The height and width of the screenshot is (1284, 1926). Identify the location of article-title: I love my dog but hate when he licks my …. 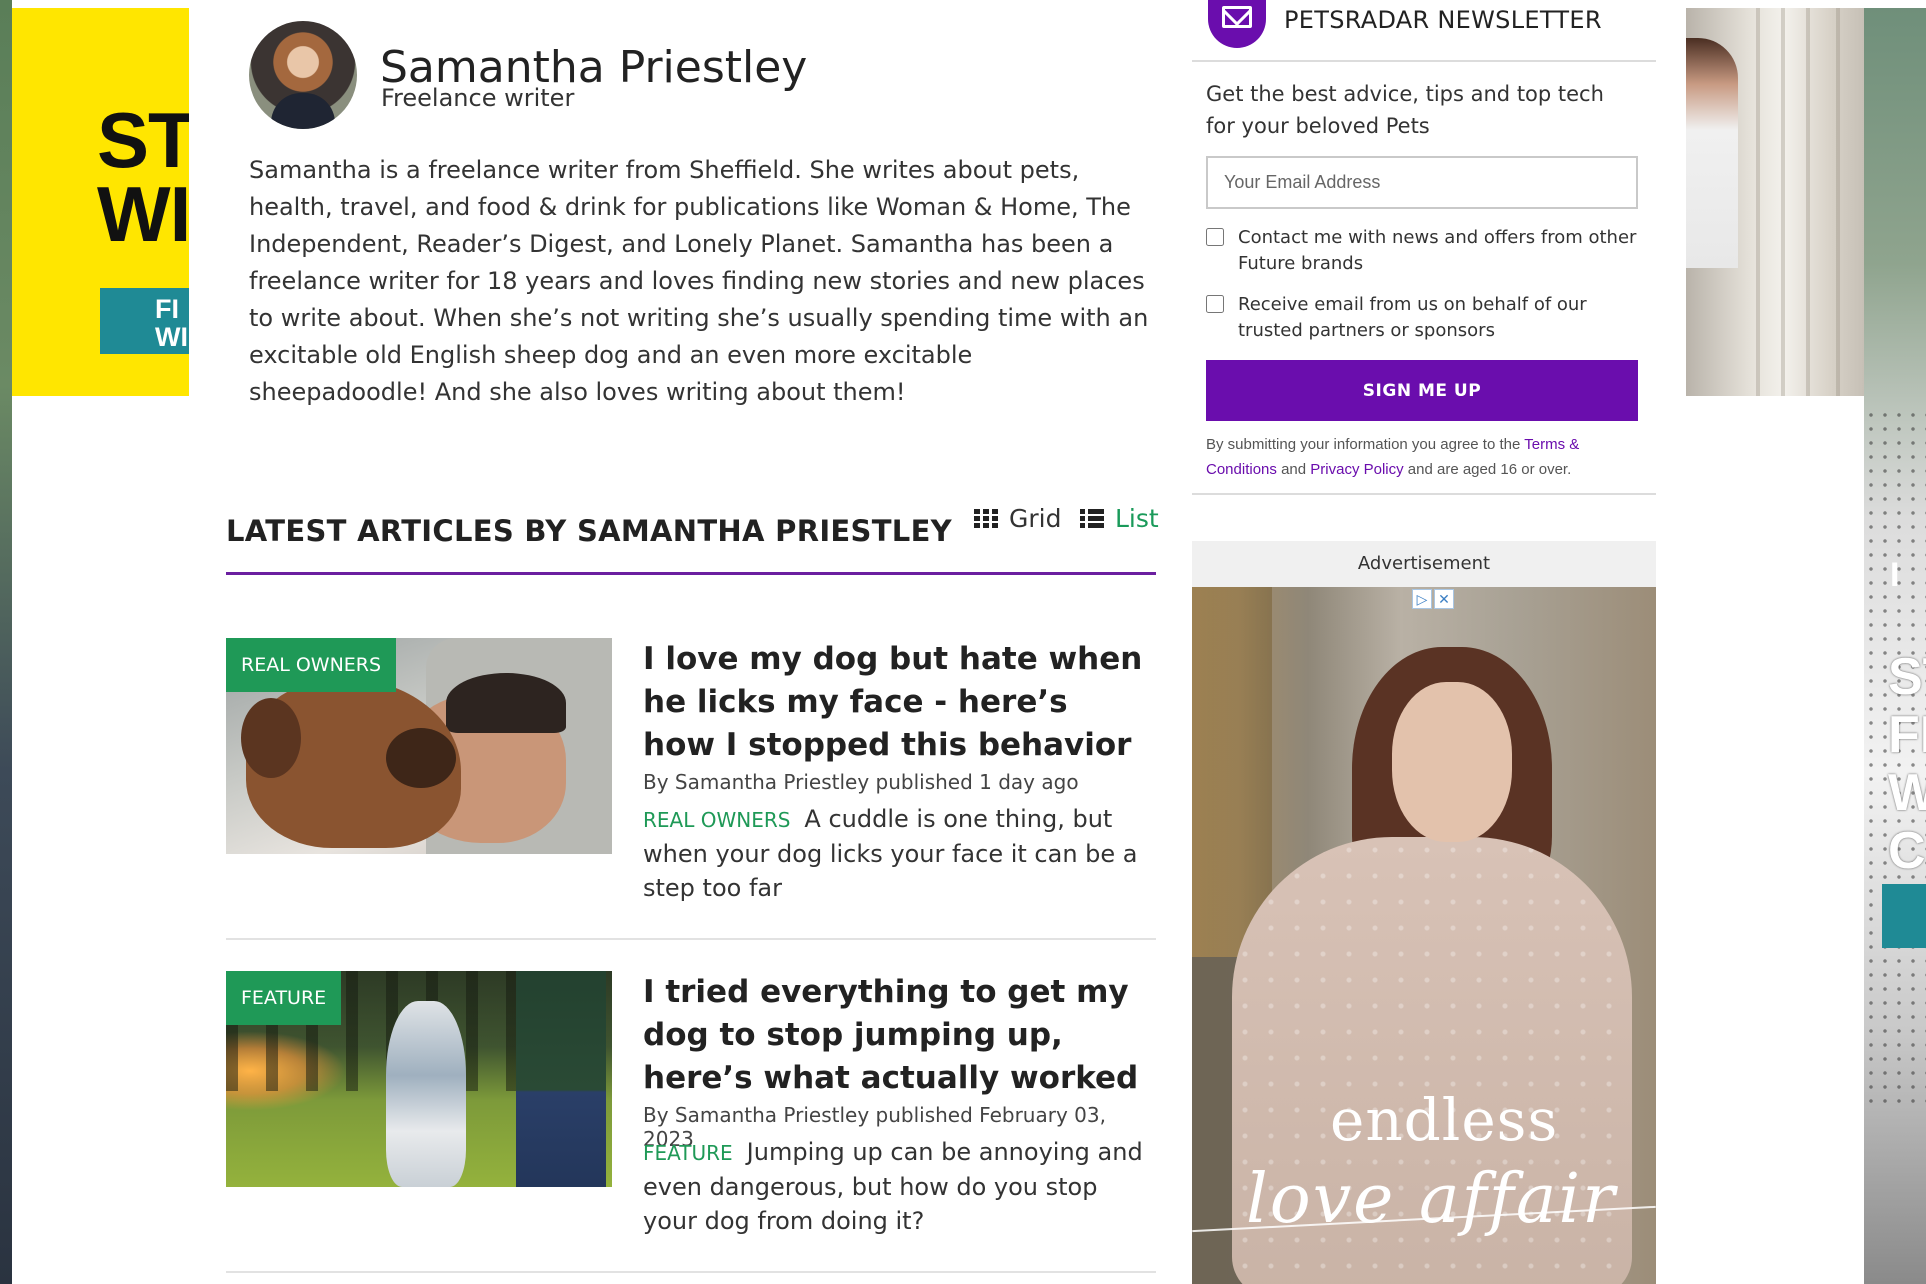
(893, 702).